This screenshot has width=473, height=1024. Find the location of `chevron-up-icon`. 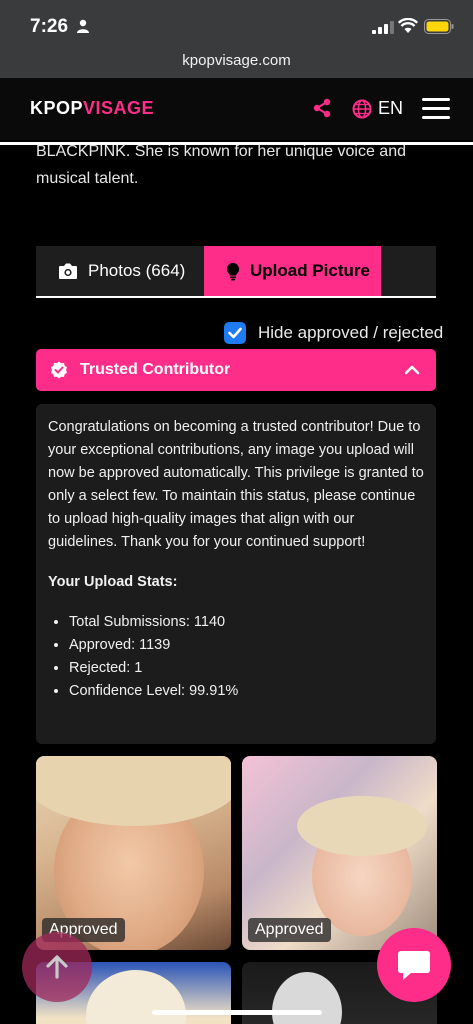

chevron-up-icon is located at coordinates (412, 370).